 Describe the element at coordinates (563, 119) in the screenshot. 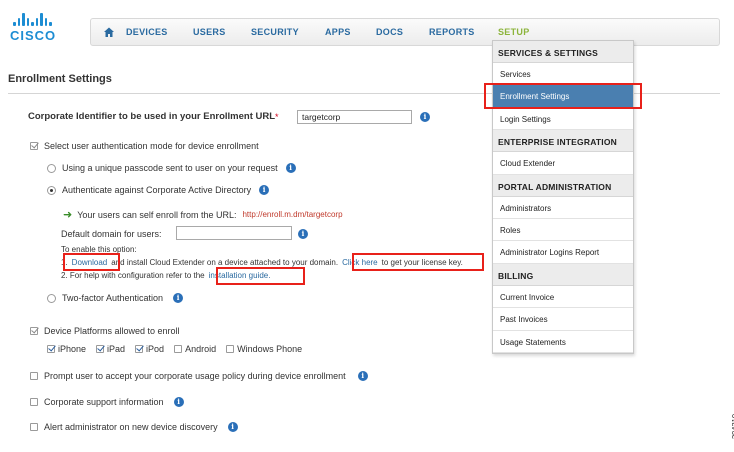

I see `menu-item-login-settings: Login Settings` at that location.